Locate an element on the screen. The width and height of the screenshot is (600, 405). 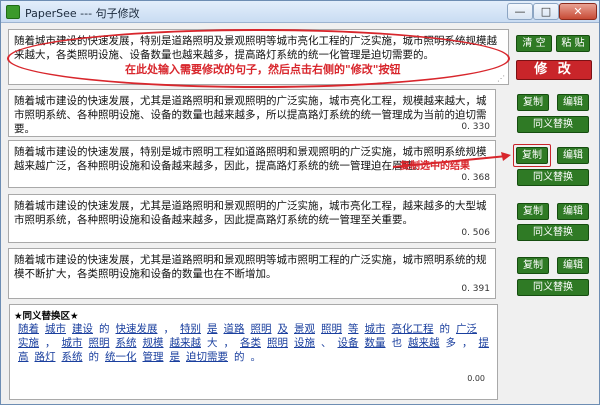
synonym-word-link: 及 is located at coordinates (283, 329).